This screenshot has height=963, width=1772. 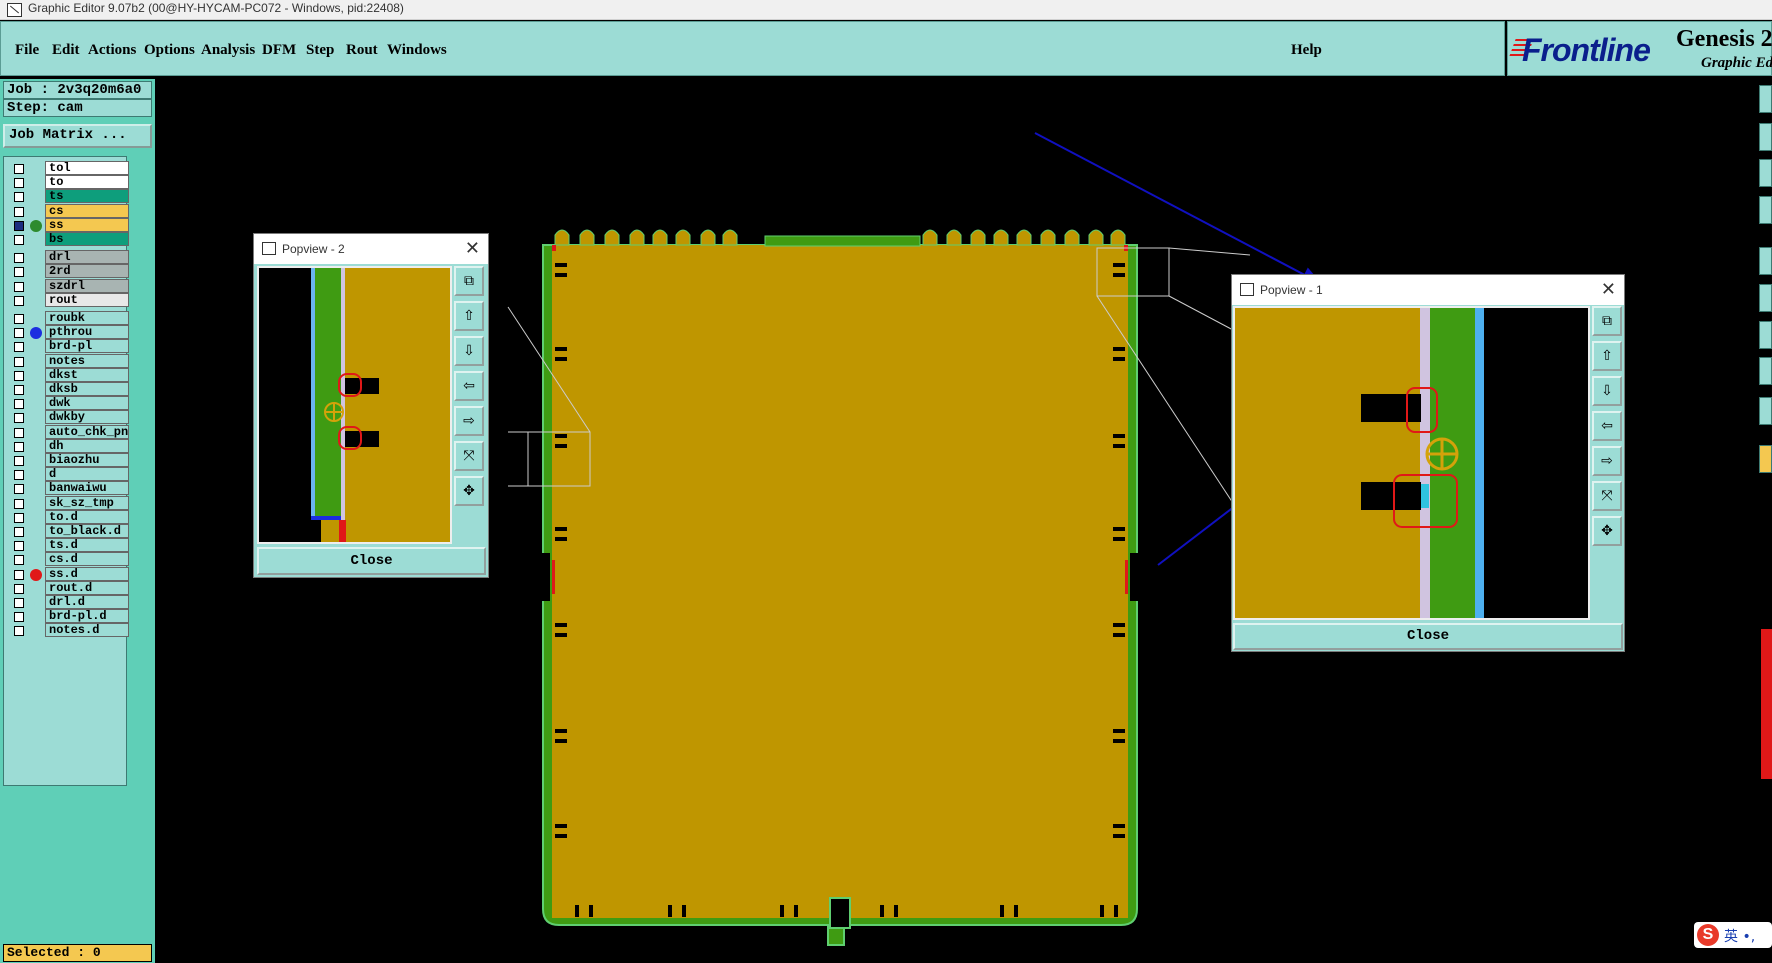 What do you see at coordinates (1708, 935) in the screenshot?
I see `sogou-icon: S` at bounding box center [1708, 935].